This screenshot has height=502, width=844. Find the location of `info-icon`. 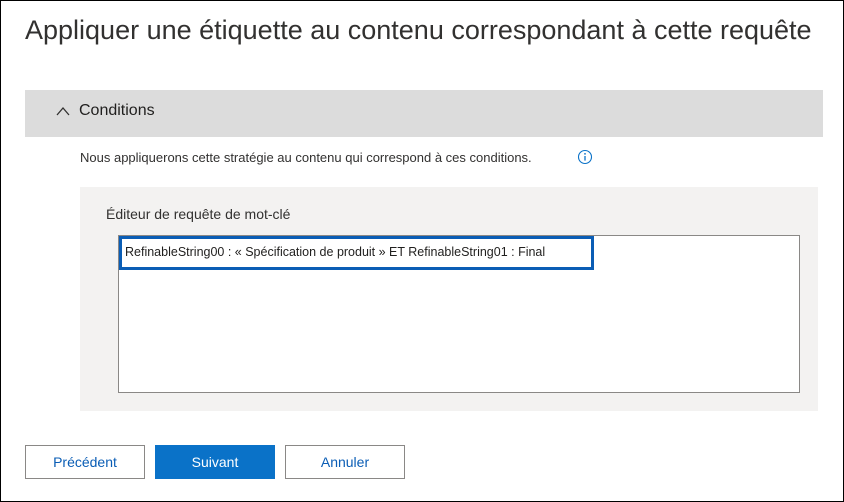

info-icon is located at coordinates (585, 157).